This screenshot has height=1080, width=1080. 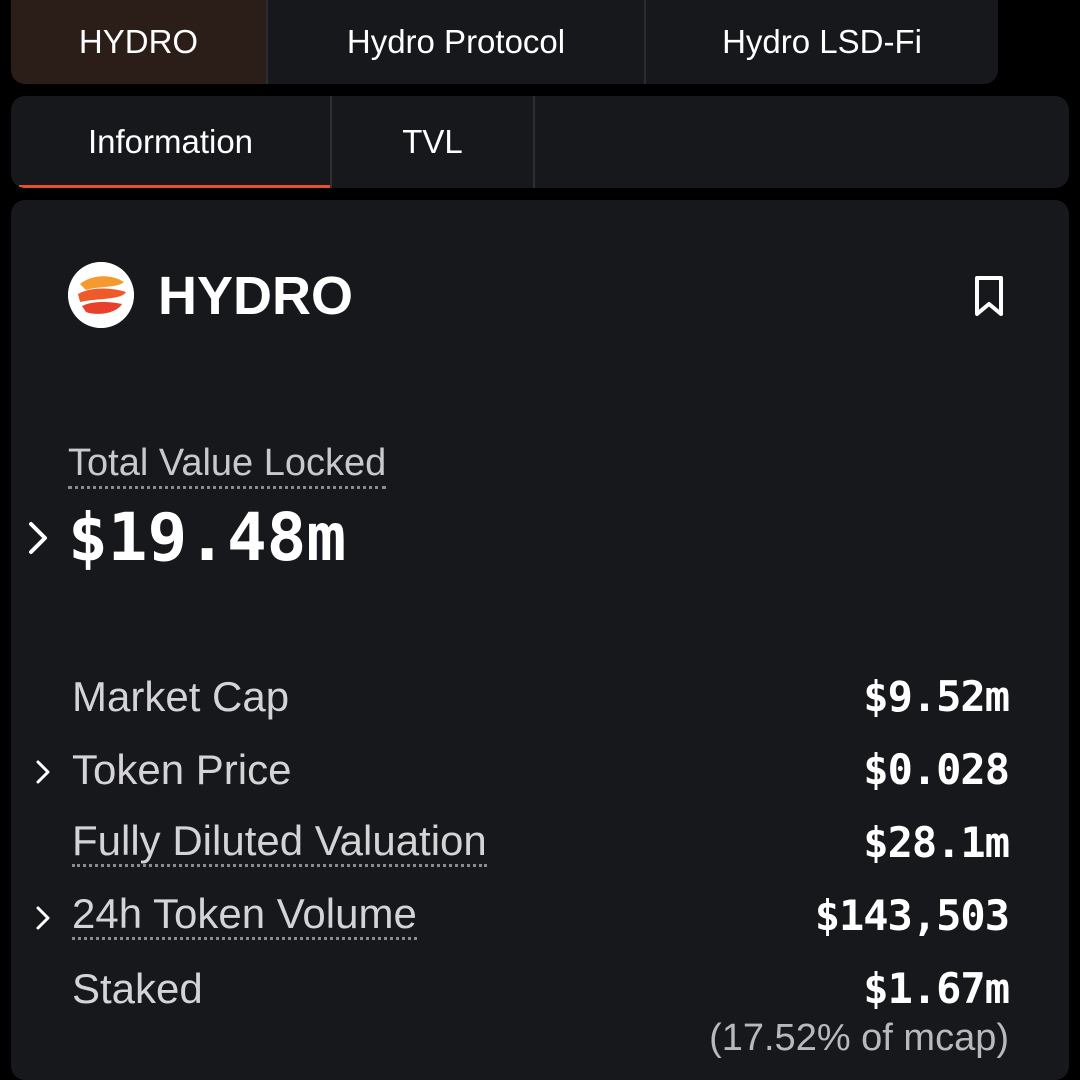 I want to click on metric-value: $143,503, so click(x=912, y=915).